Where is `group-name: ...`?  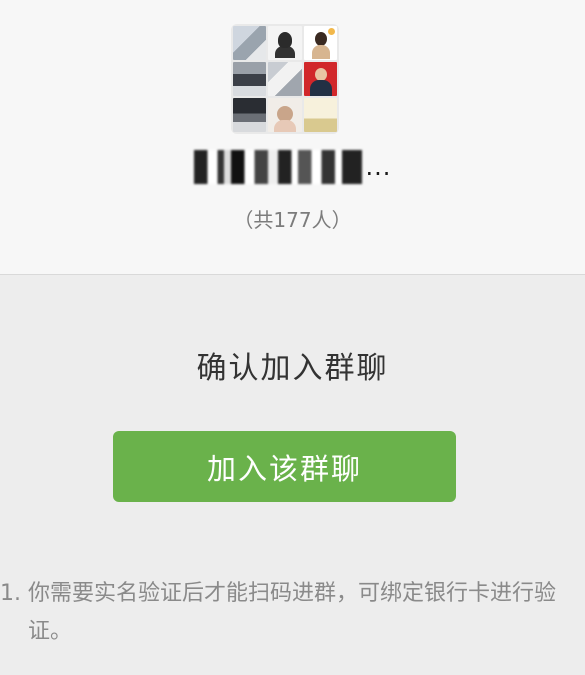 group-name: ... is located at coordinates (292, 167).